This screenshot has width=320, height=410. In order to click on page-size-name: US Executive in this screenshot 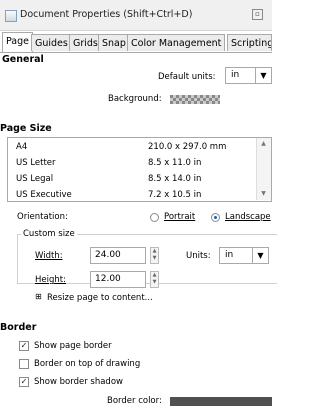, I will do `click(44, 195)`.